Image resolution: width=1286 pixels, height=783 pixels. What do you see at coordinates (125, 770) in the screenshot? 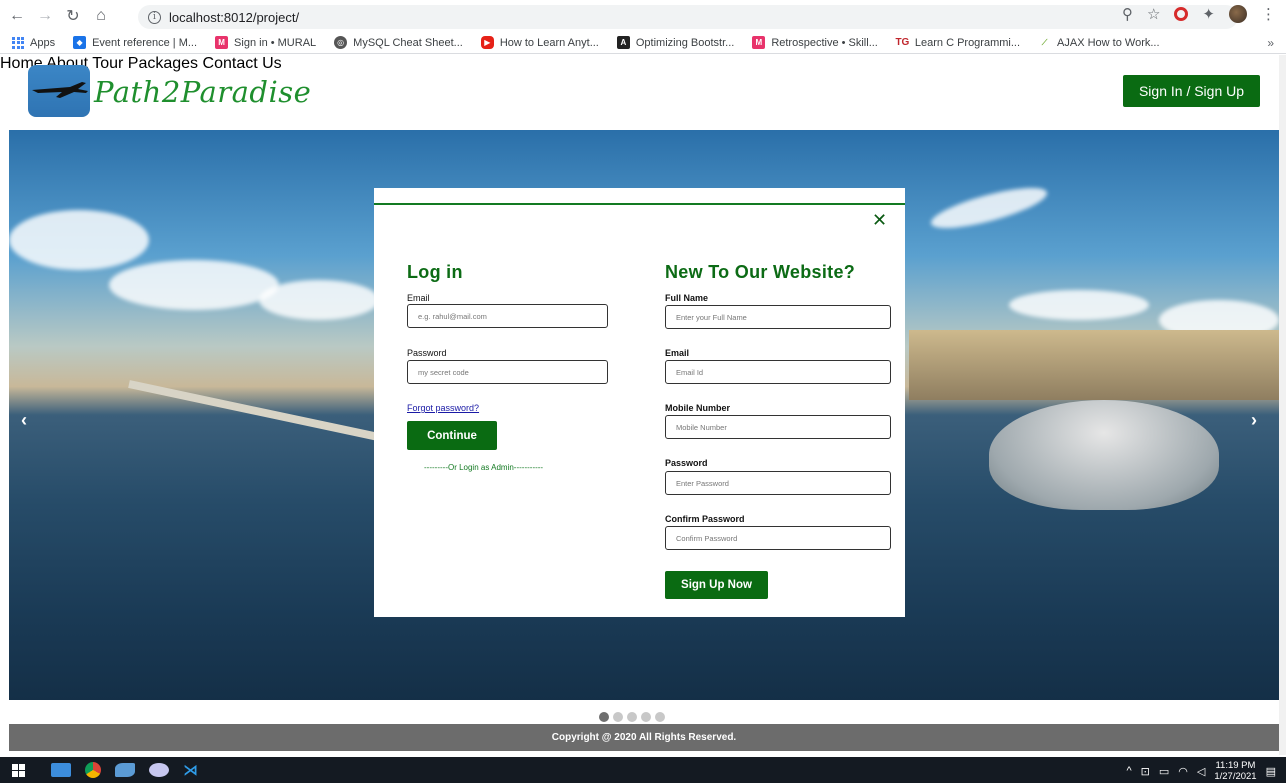
I see `app-icon` at bounding box center [125, 770].